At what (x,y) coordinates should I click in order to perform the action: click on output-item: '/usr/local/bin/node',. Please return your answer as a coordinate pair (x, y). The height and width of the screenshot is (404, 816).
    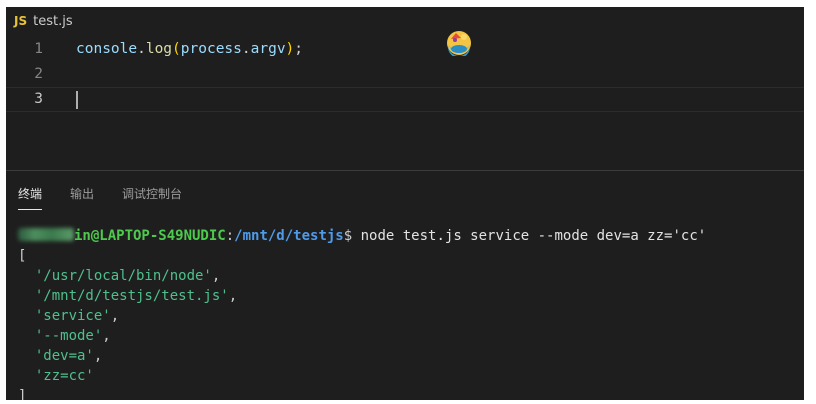
    Looking at the image, I should click on (127, 276).